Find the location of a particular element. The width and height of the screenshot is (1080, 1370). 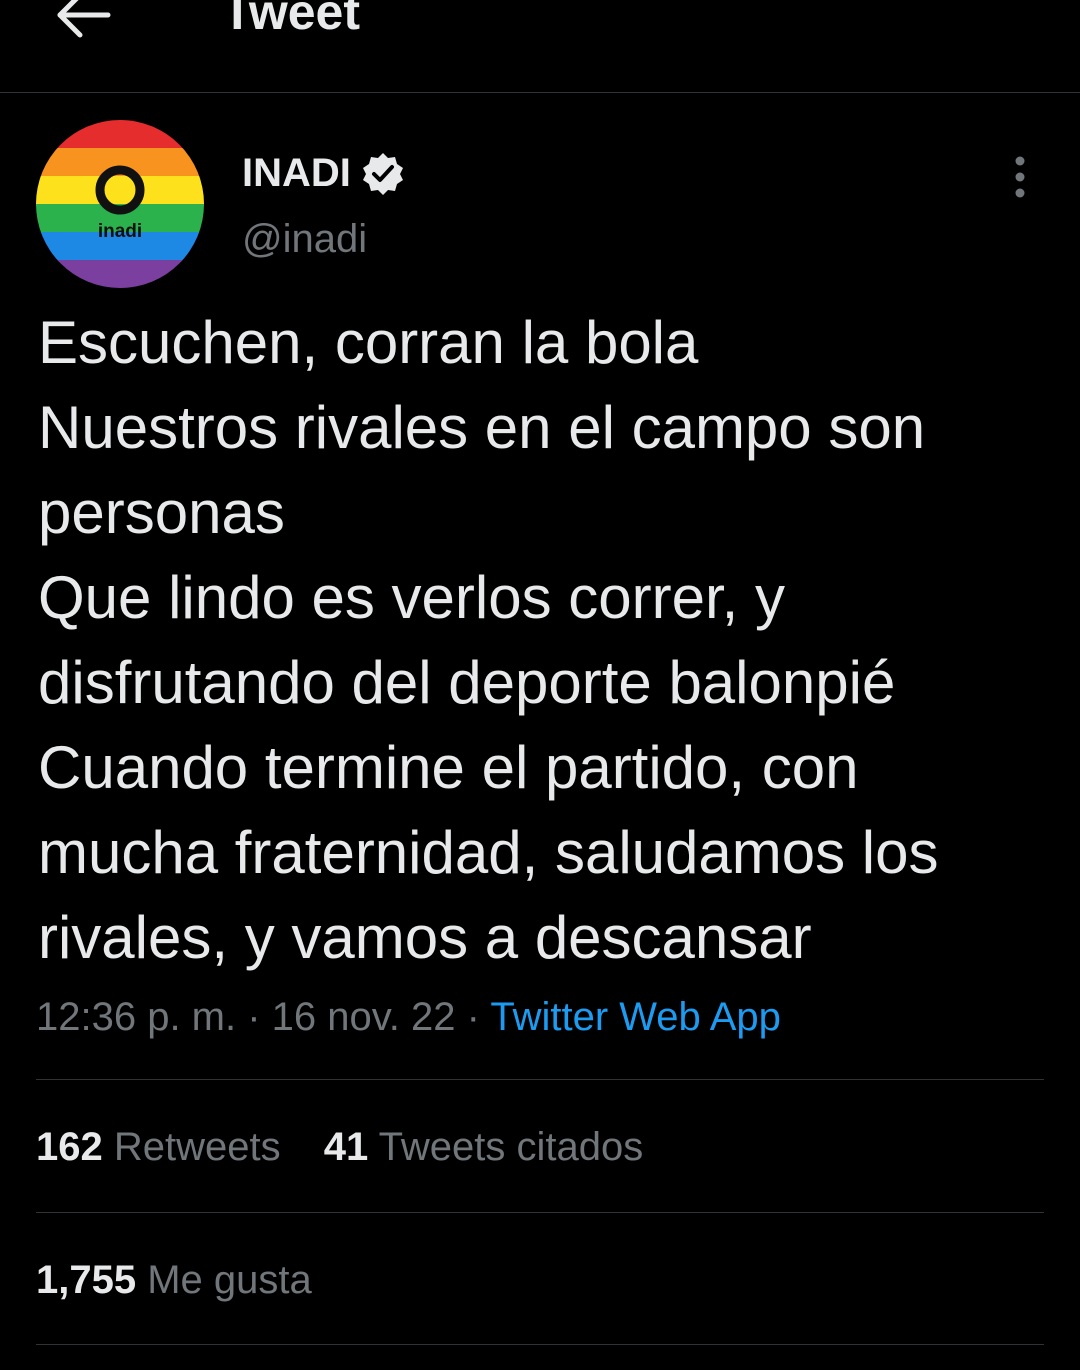

arrow-left-icon is located at coordinates (84, 19).